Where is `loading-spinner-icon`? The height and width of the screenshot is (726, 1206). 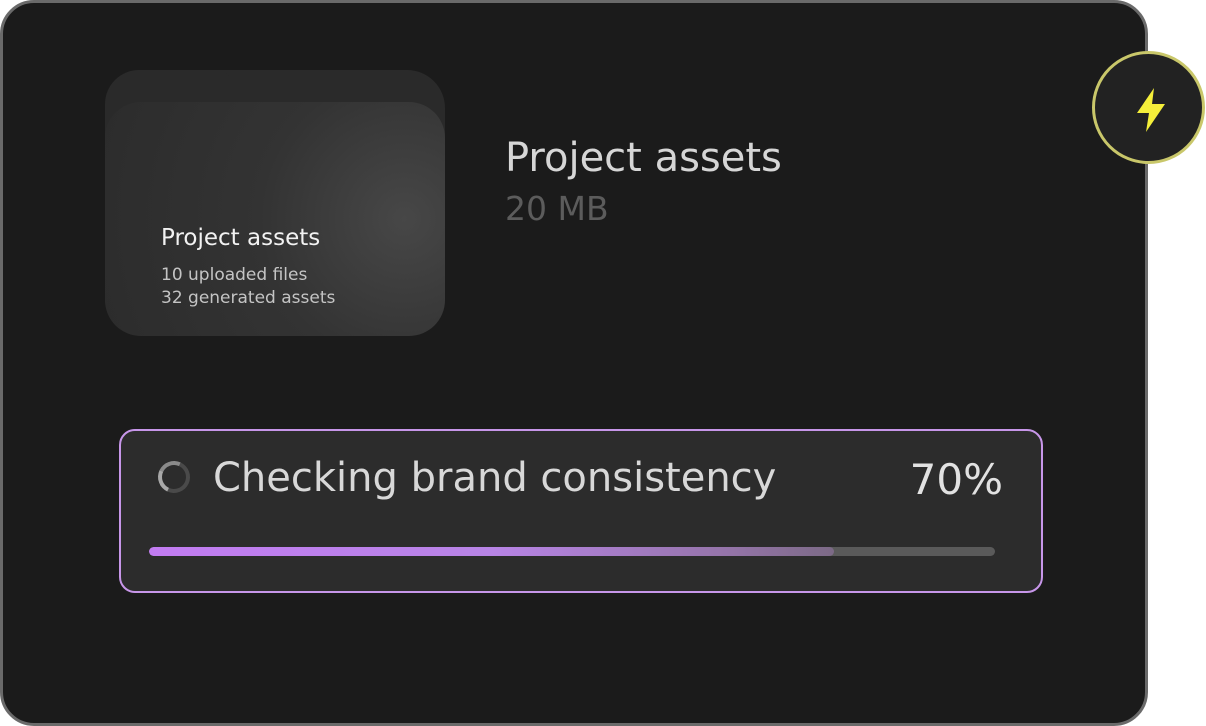 loading-spinner-icon is located at coordinates (174, 477).